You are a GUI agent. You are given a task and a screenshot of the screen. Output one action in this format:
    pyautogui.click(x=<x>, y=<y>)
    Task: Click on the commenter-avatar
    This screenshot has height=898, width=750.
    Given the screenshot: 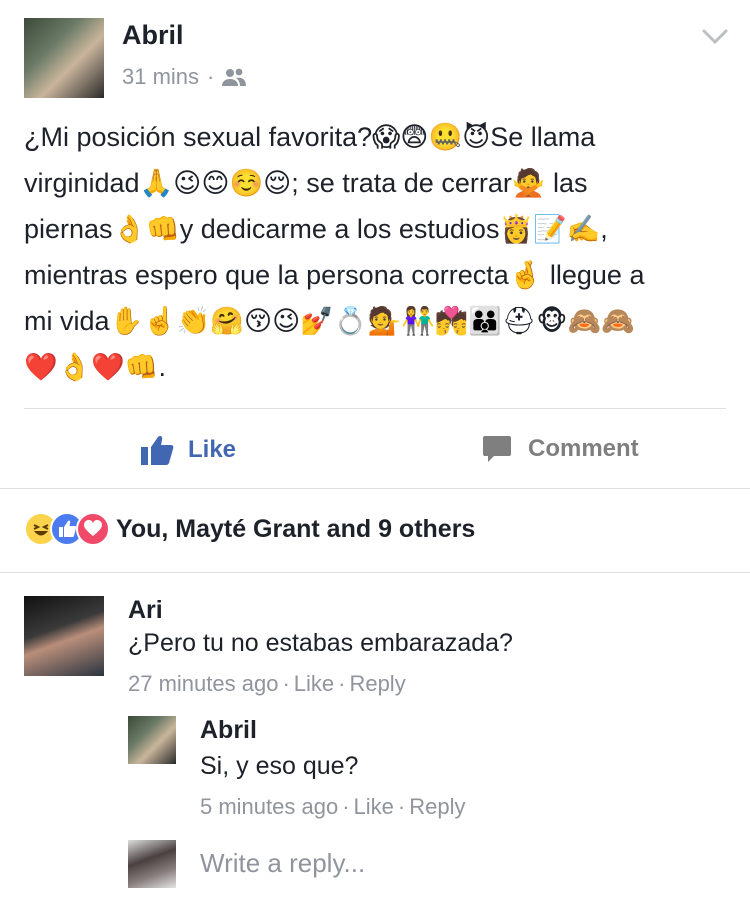 What is the action you would take?
    pyautogui.click(x=64, y=636)
    